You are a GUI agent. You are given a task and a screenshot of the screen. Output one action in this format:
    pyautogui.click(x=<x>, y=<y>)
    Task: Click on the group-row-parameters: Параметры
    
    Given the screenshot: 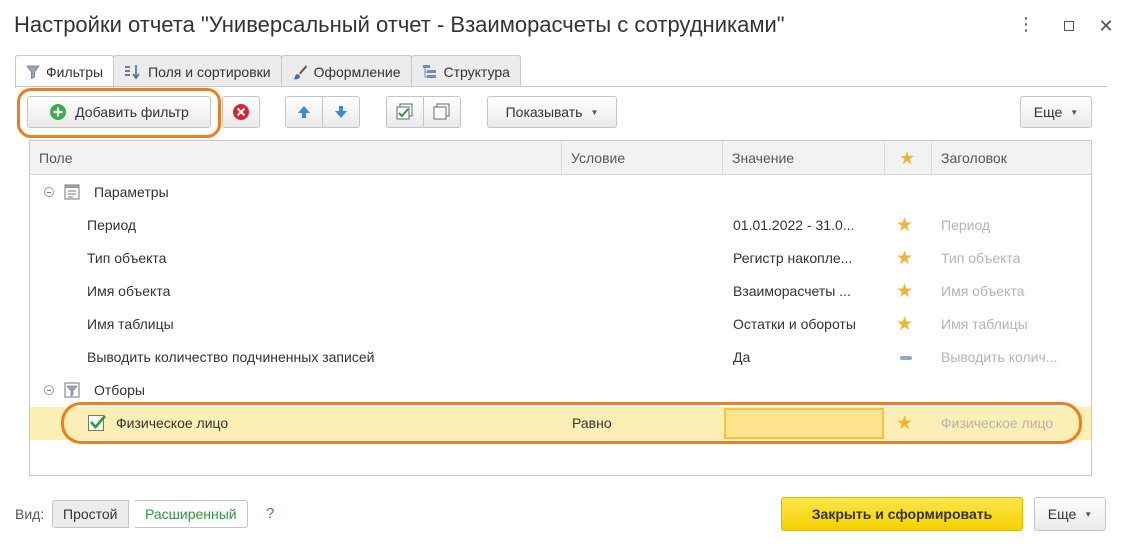 What is the action you would take?
    pyautogui.click(x=560, y=192)
    